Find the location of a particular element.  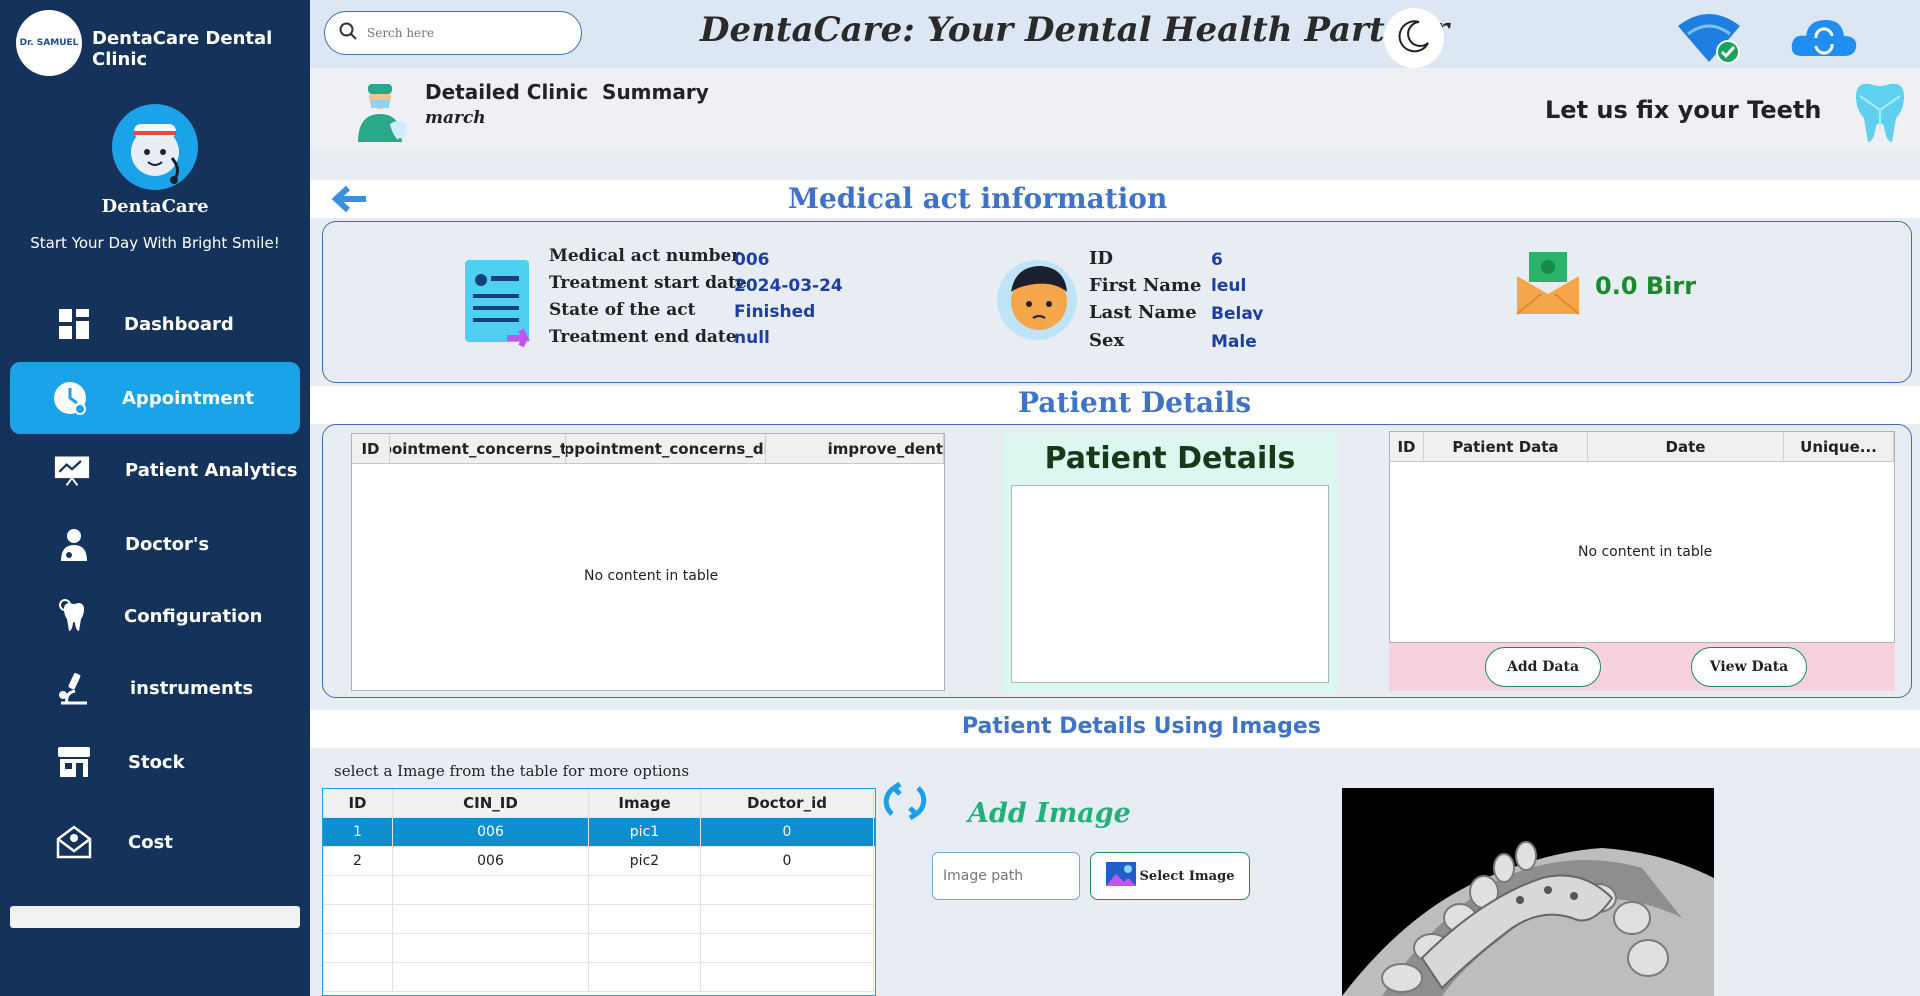

view-data-button: View Data is located at coordinates (1749, 667).